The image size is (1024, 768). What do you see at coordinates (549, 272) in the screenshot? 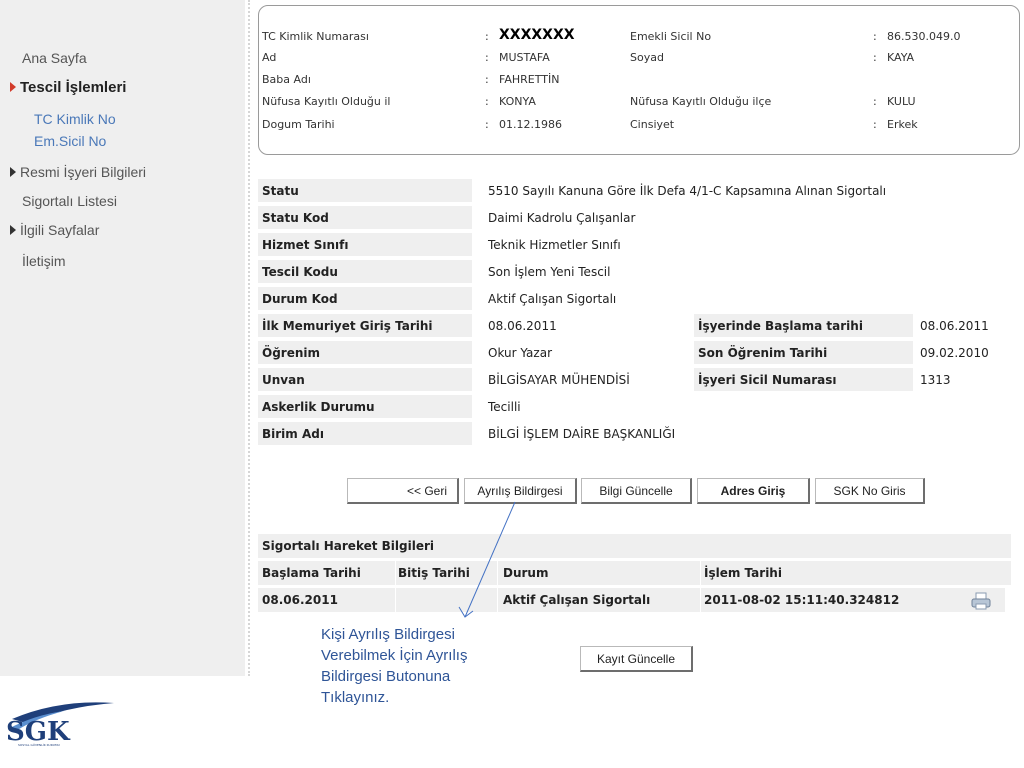
I see `detail-value: Son İşlem Yeni Tescil` at bounding box center [549, 272].